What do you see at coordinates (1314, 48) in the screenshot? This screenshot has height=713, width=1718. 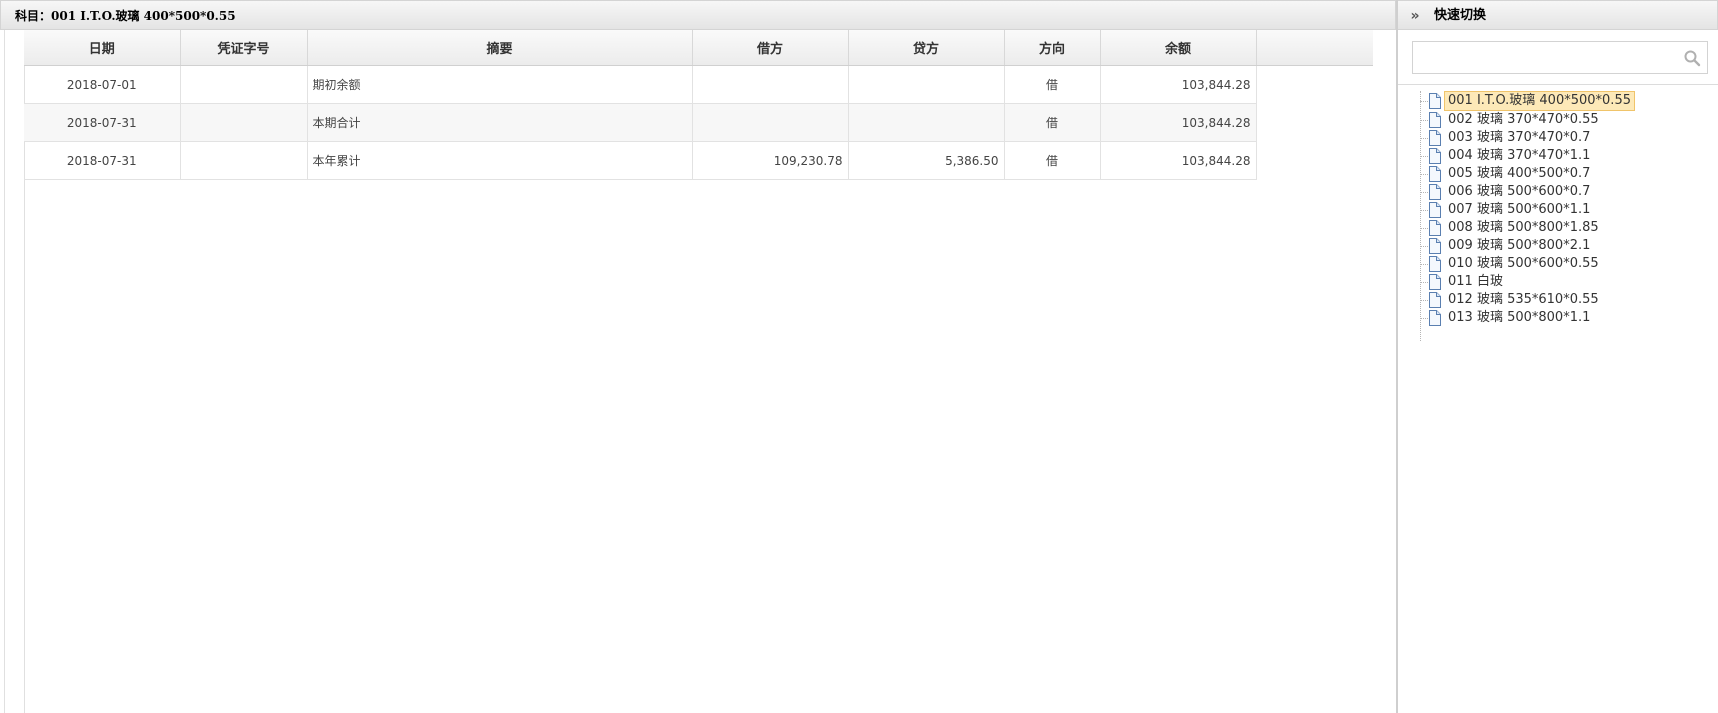 I see `column-header-filler` at bounding box center [1314, 48].